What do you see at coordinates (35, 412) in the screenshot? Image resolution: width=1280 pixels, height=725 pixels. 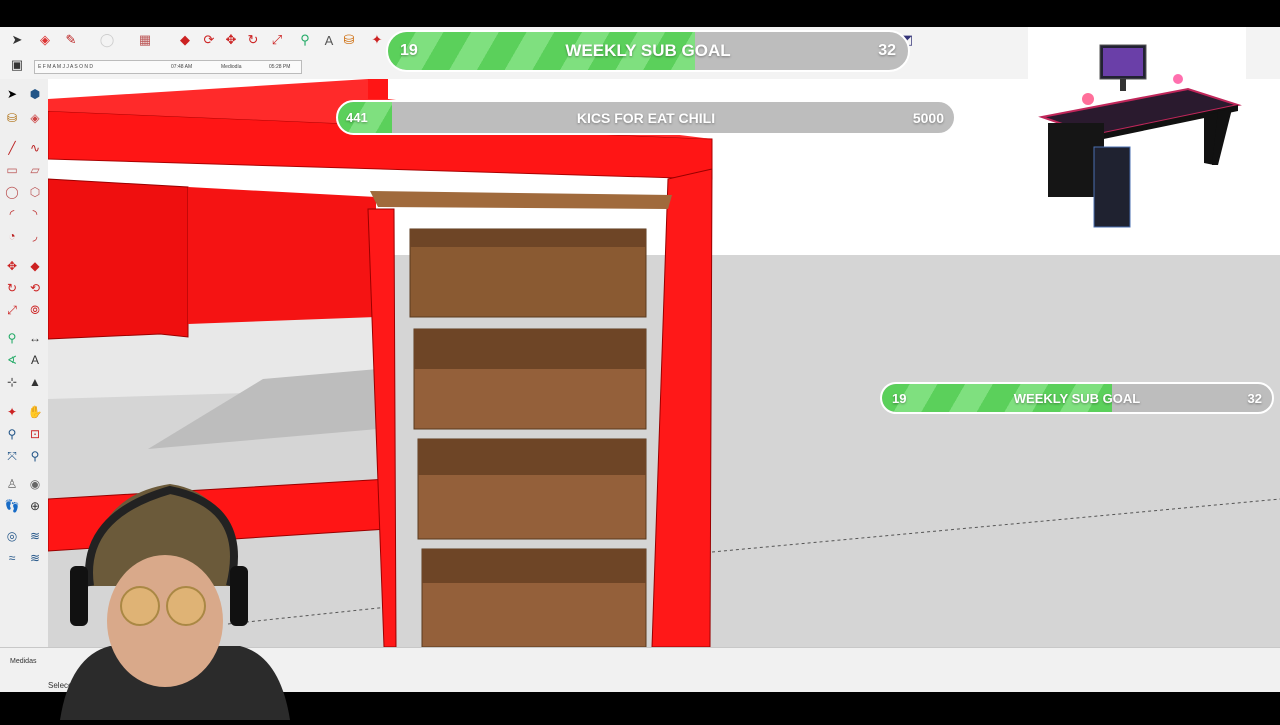 I see `pan-icon: ✋` at bounding box center [35, 412].